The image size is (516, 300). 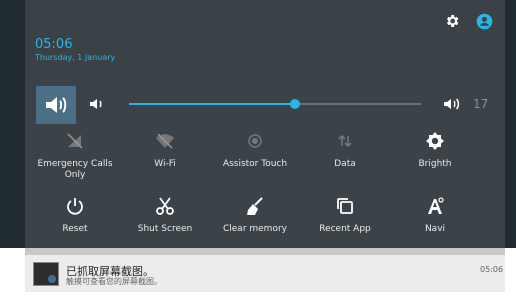 What do you see at coordinates (452, 21) in the screenshot?
I see `gear-icon` at bounding box center [452, 21].